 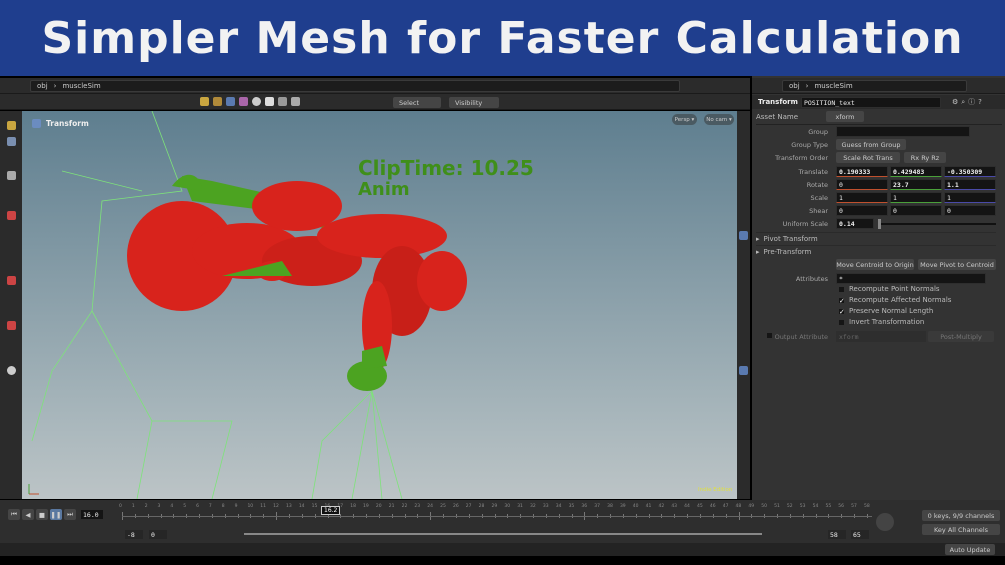 What do you see at coordinates (889, 289) in the screenshot?
I see `checkbox-row: Recompute Point Normals` at bounding box center [889, 289].